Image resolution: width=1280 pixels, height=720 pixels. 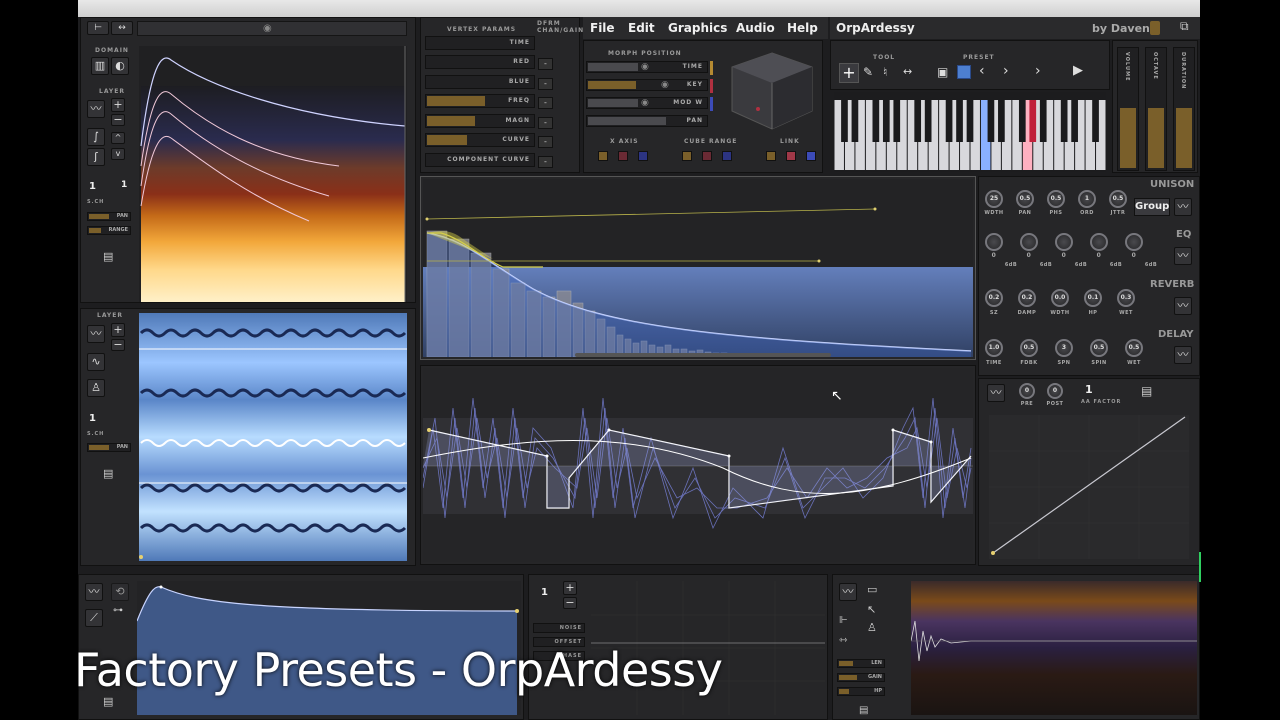 What do you see at coordinates (96, 137) in the screenshot?
I see `curve-icon: ∫` at bounding box center [96, 137].